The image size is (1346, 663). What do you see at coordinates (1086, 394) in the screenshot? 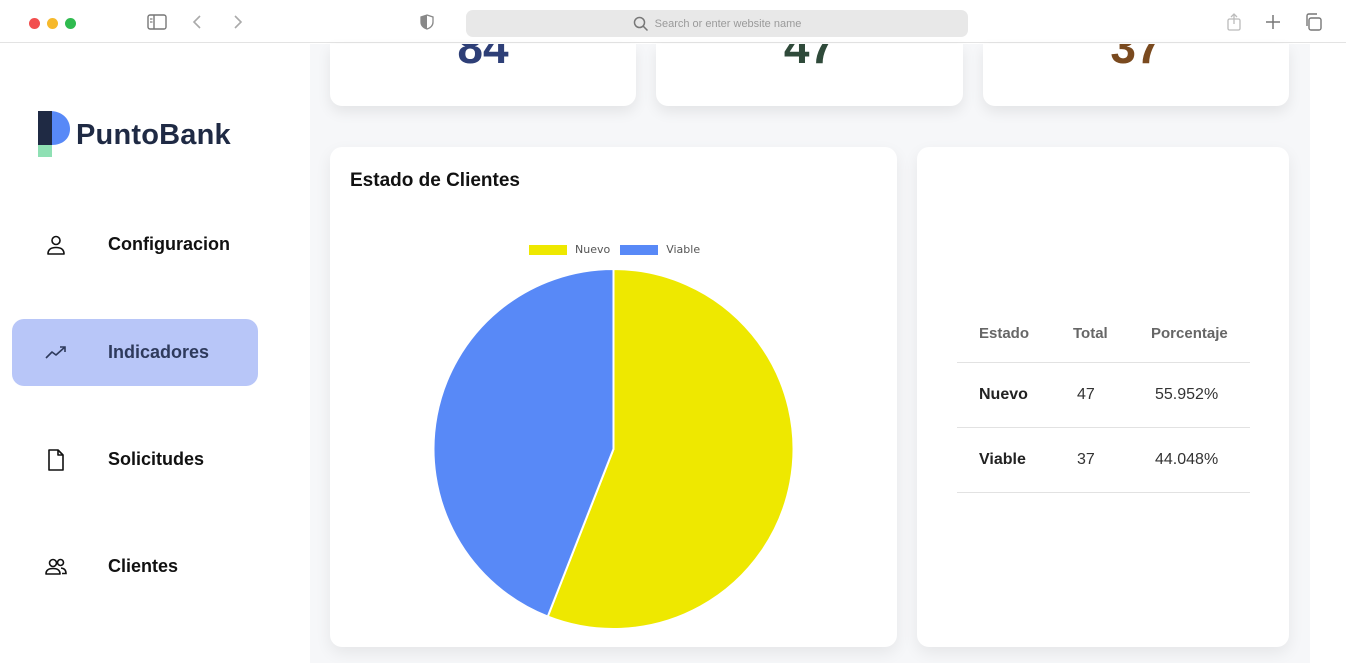
I see `table-cell-total: 47` at bounding box center [1086, 394].